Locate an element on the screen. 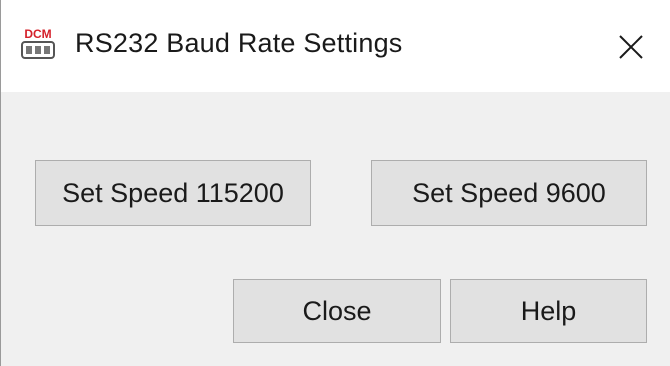 The image size is (670, 366). close-icon is located at coordinates (631, 47).